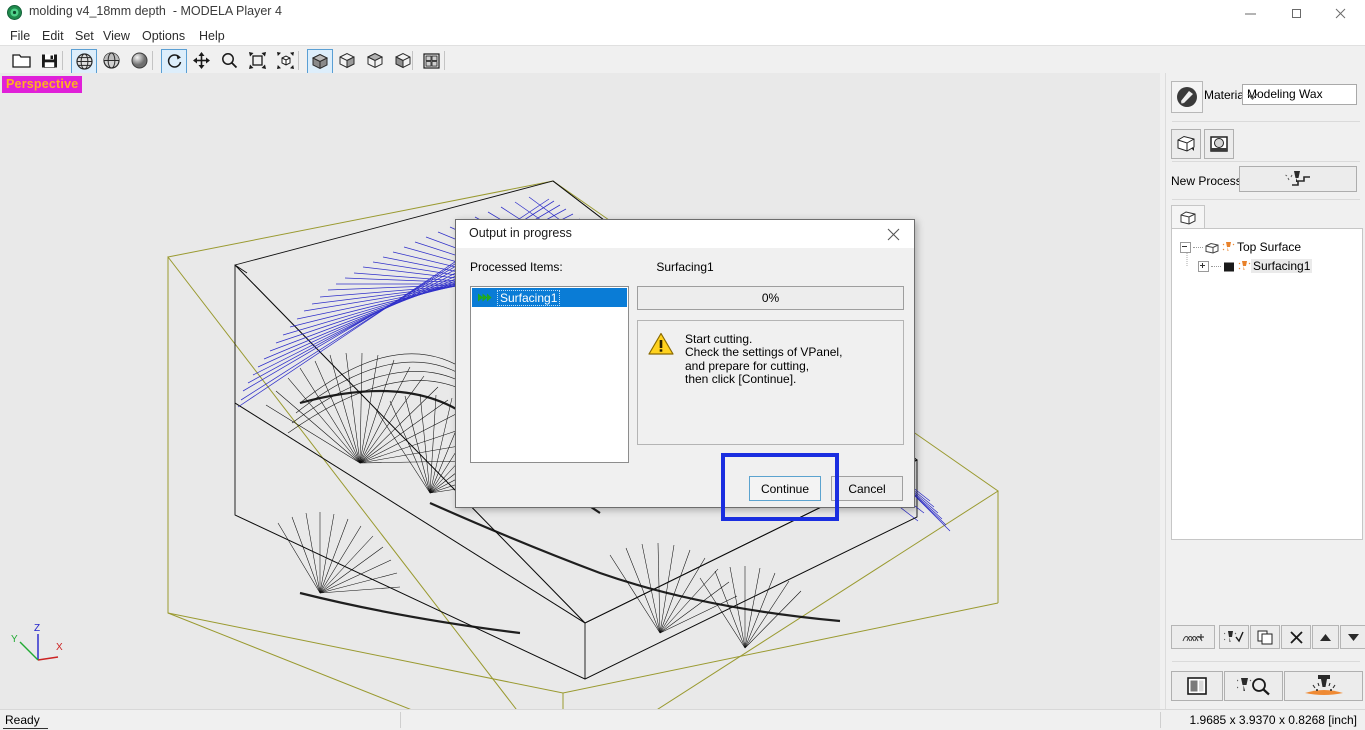 This screenshot has height=730, width=1365. Describe the element at coordinates (1265, 637) in the screenshot. I see `duplicate-button` at that location.